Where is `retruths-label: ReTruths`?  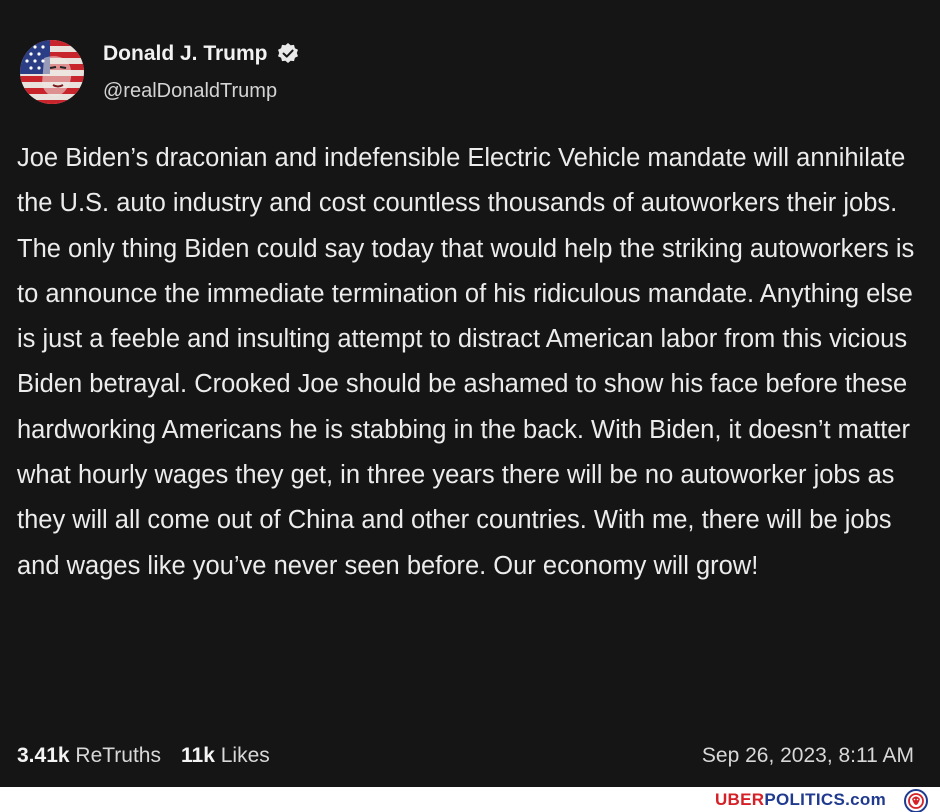 retruths-label: ReTruths is located at coordinates (118, 755).